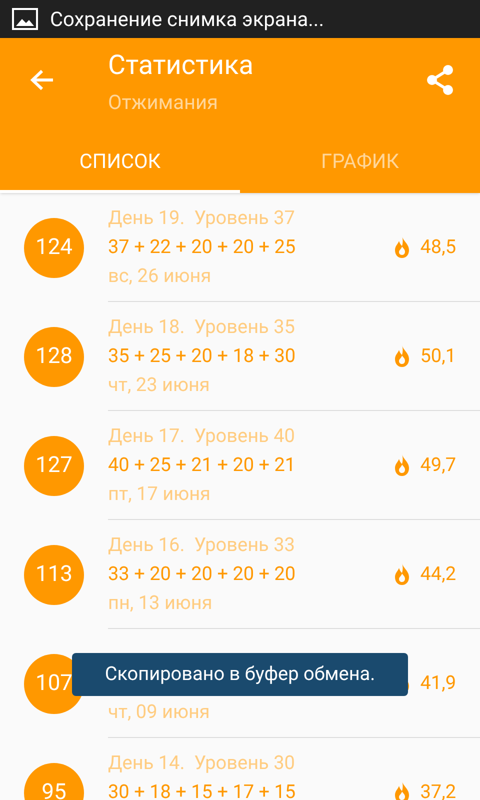 The image size is (480, 800). What do you see at coordinates (159, 711) in the screenshot?
I see `date-label: чт, 09 июня` at bounding box center [159, 711].